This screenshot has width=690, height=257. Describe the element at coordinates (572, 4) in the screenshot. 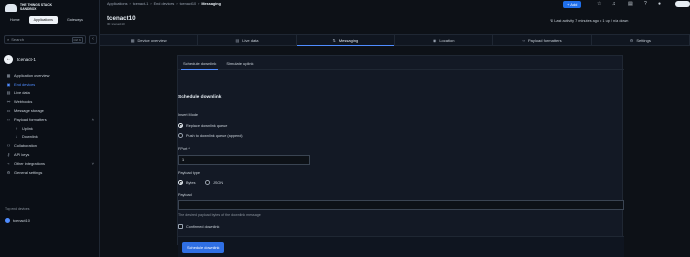

I see `add-button: + Add` at that location.